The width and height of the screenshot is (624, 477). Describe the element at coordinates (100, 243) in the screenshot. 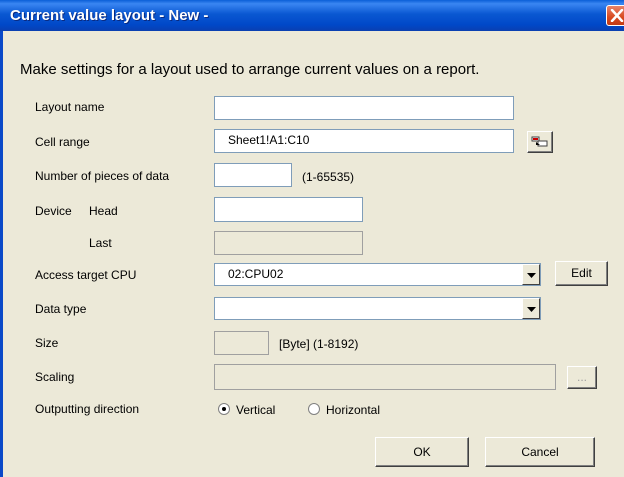

I see `device-last-label: Last` at that location.